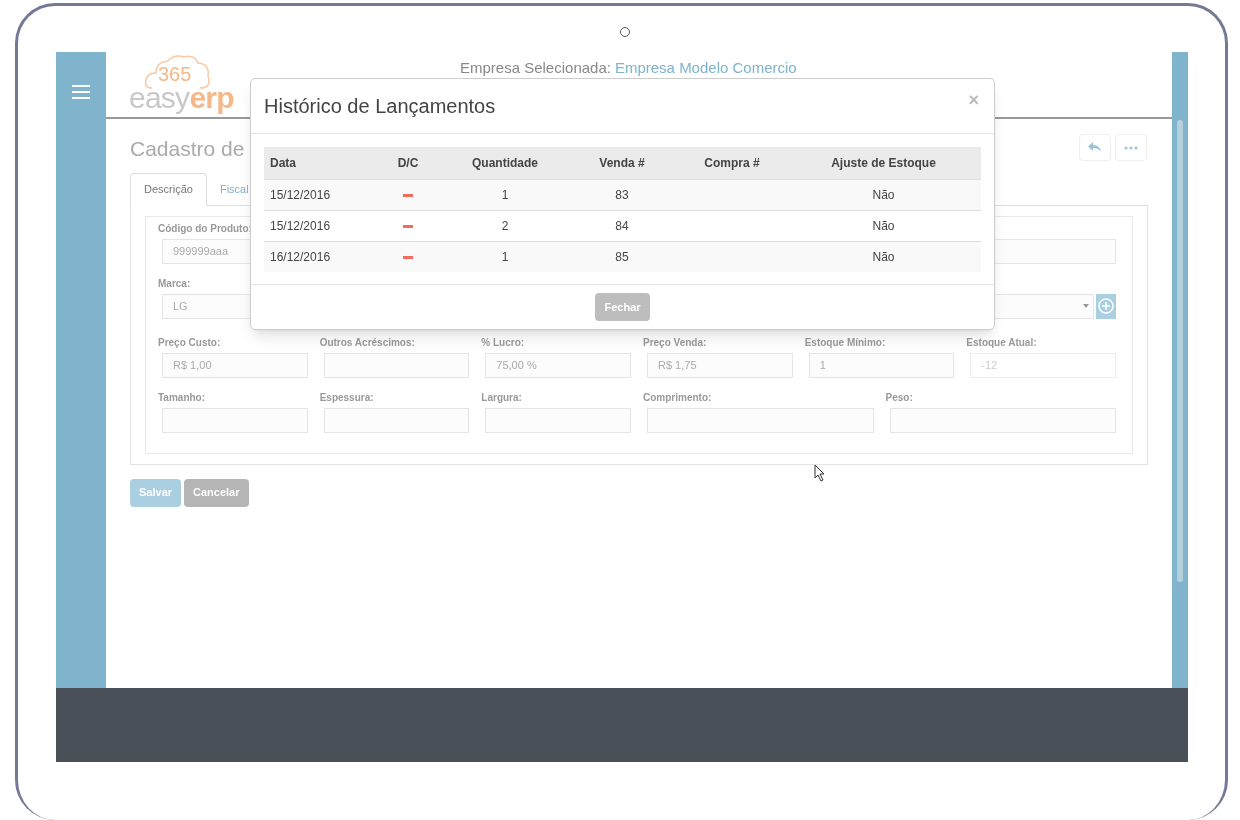 The image size is (1240, 820). I want to click on column-header: Compra #, so click(732, 163).